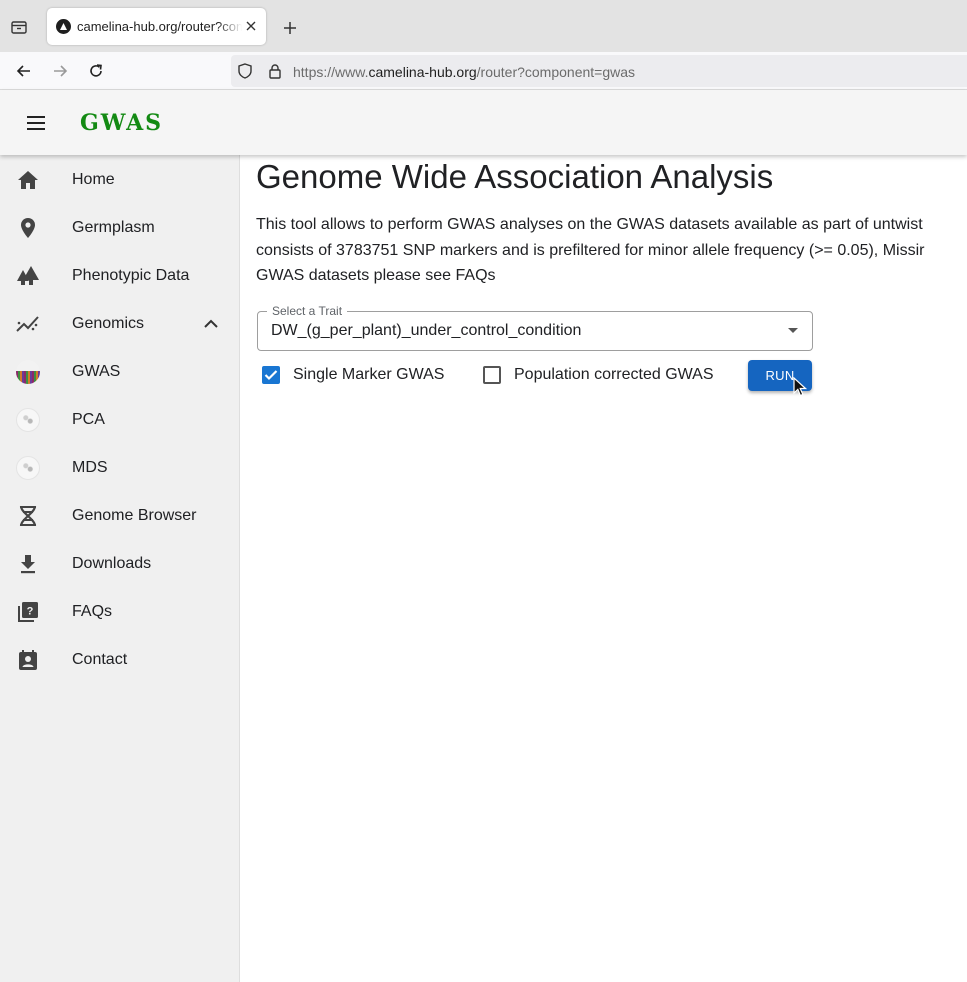  Describe the element at coordinates (492, 375) in the screenshot. I see `population-corrected-gwas-checkbox` at that location.